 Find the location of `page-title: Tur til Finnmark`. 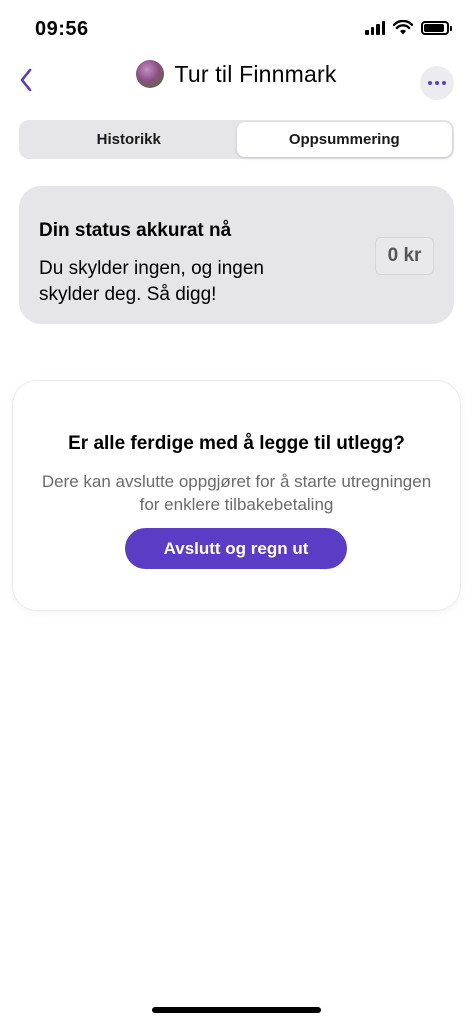

page-title: Tur til Finnmark is located at coordinates (255, 73).